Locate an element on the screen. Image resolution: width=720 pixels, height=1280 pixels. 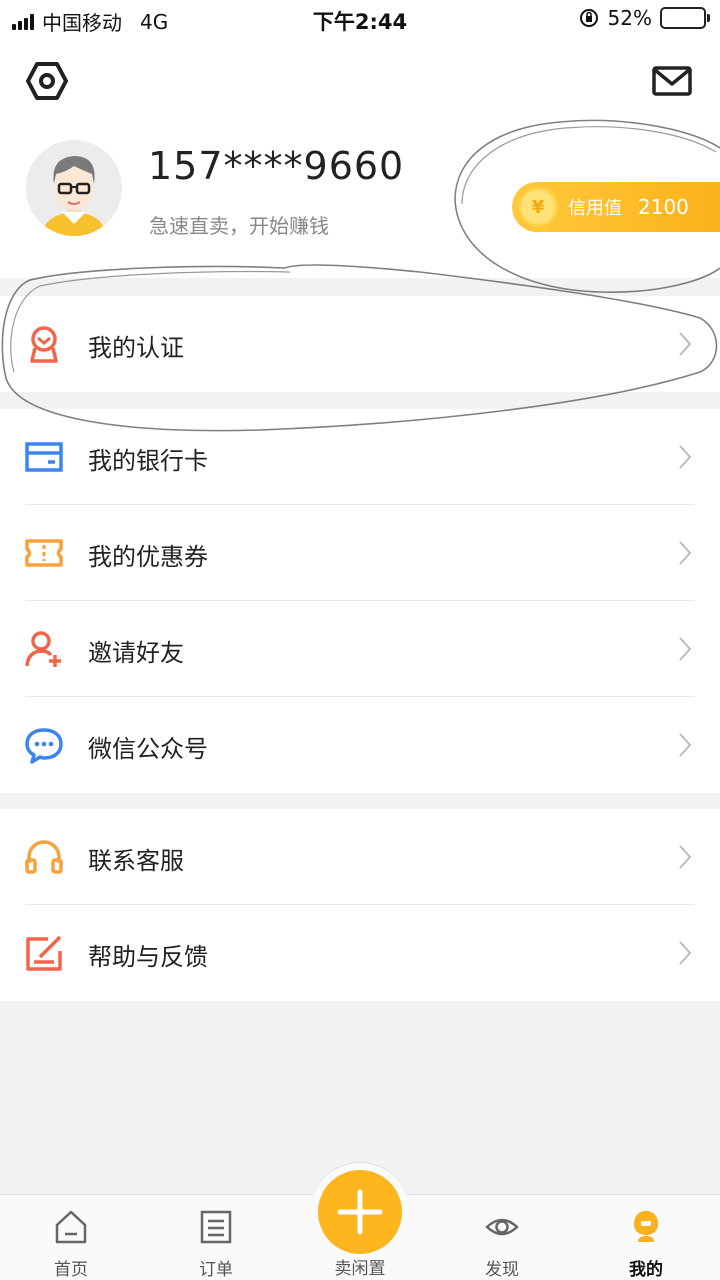
plus-icon is located at coordinates (360, 1212).